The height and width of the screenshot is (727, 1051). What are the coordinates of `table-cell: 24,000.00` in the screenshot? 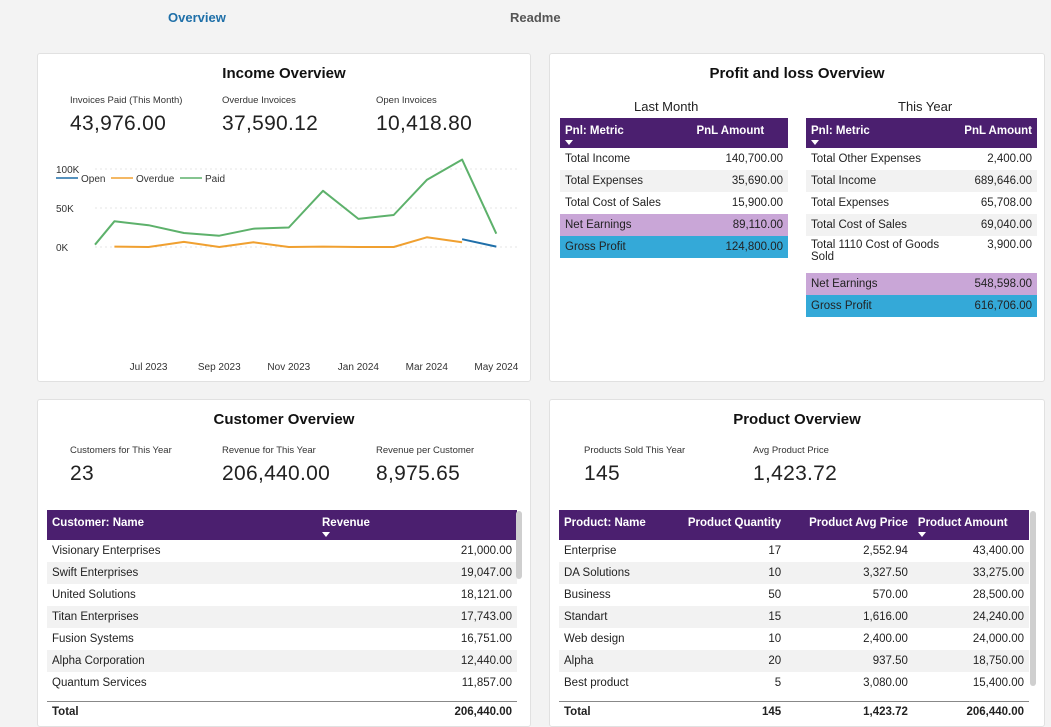 It's located at (998, 639).